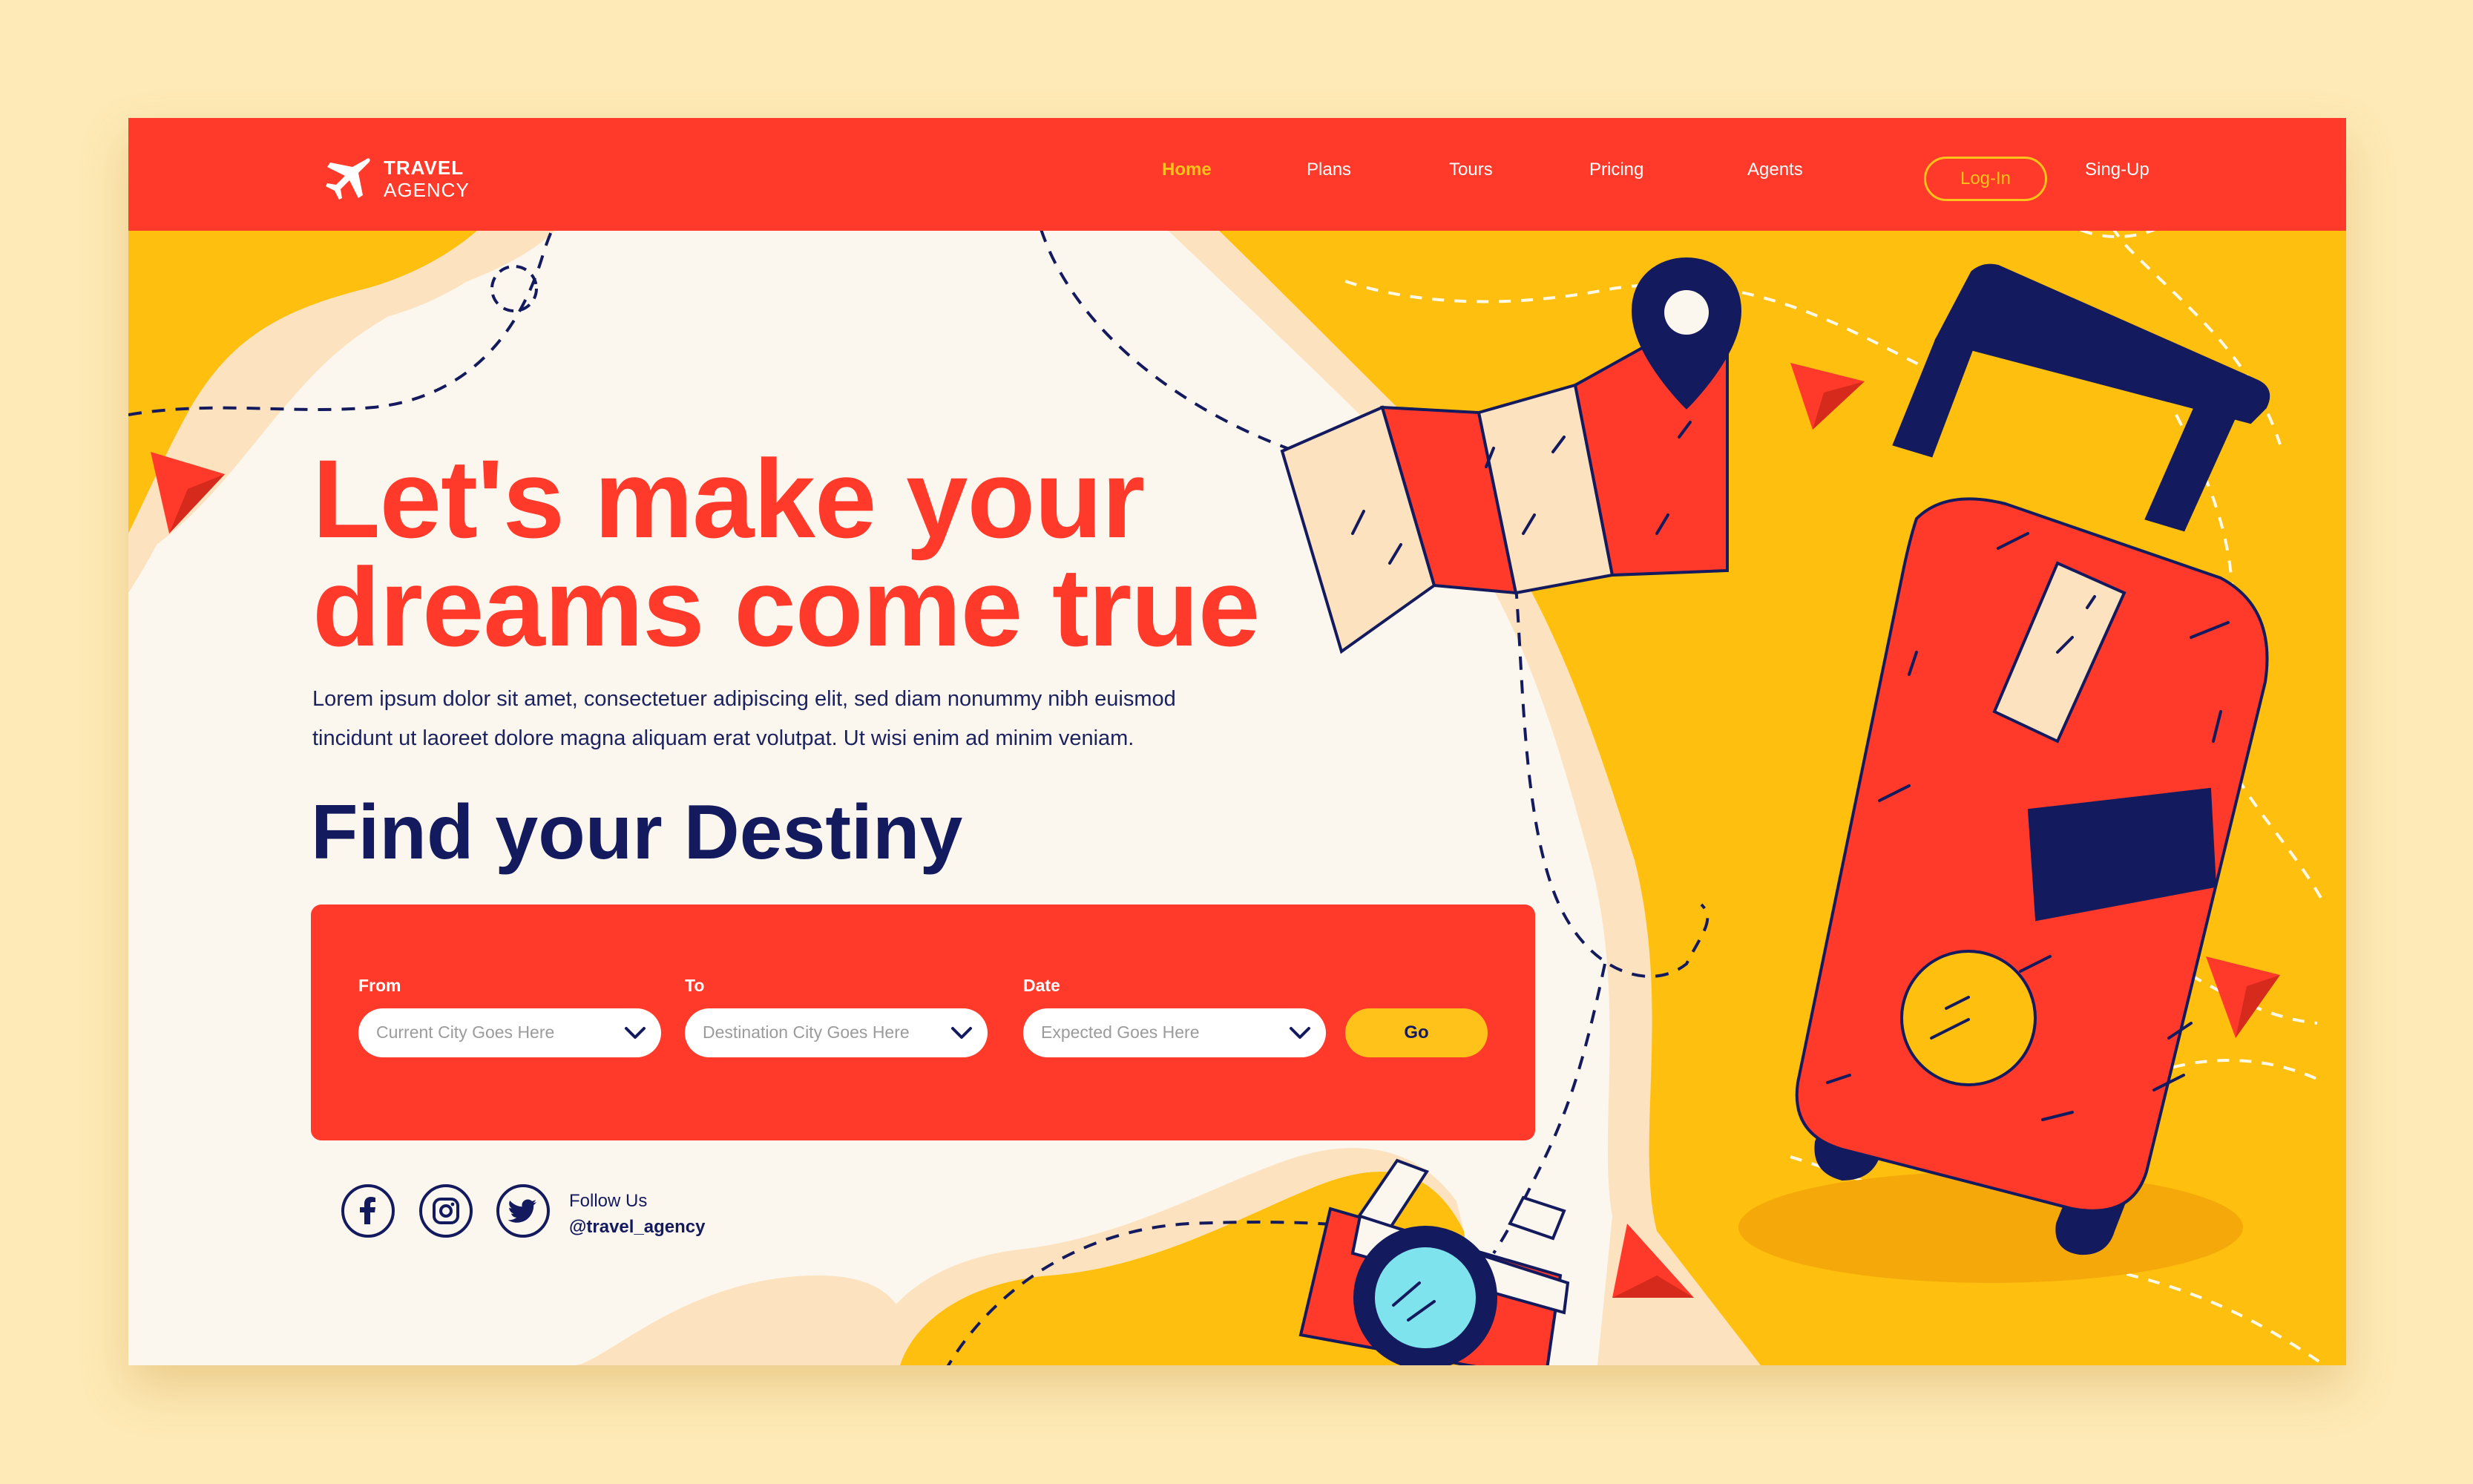  What do you see at coordinates (1986, 179) in the screenshot?
I see `login-button: Log-In` at bounding box center [1986, 179].